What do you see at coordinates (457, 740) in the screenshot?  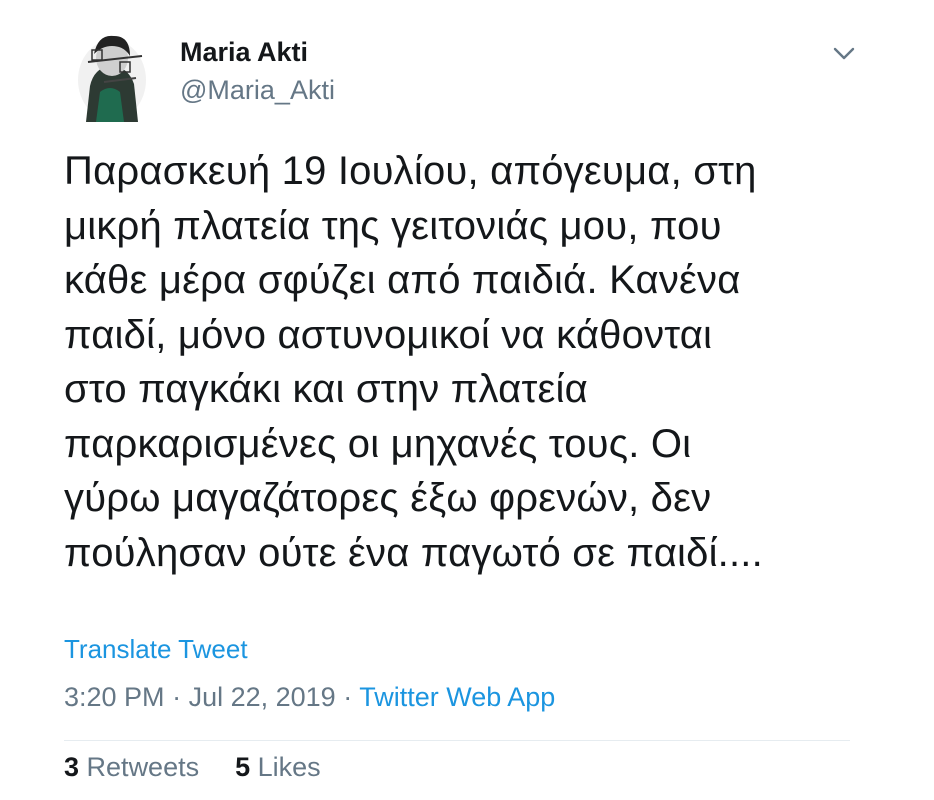 I see `divider` at bounding box center [457, 740].